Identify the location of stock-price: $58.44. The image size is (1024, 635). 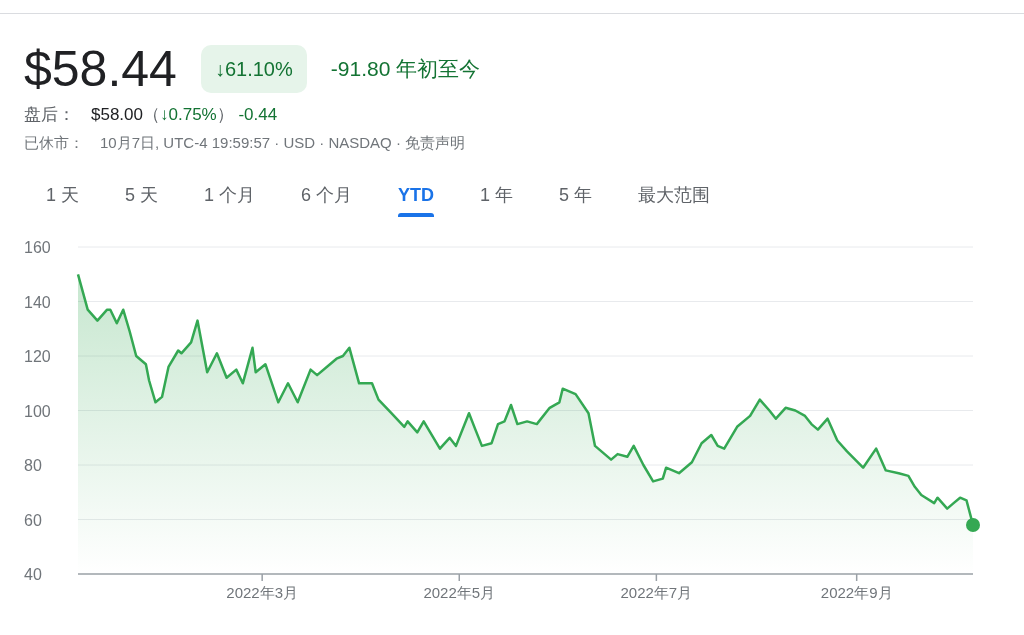
(100, 69).